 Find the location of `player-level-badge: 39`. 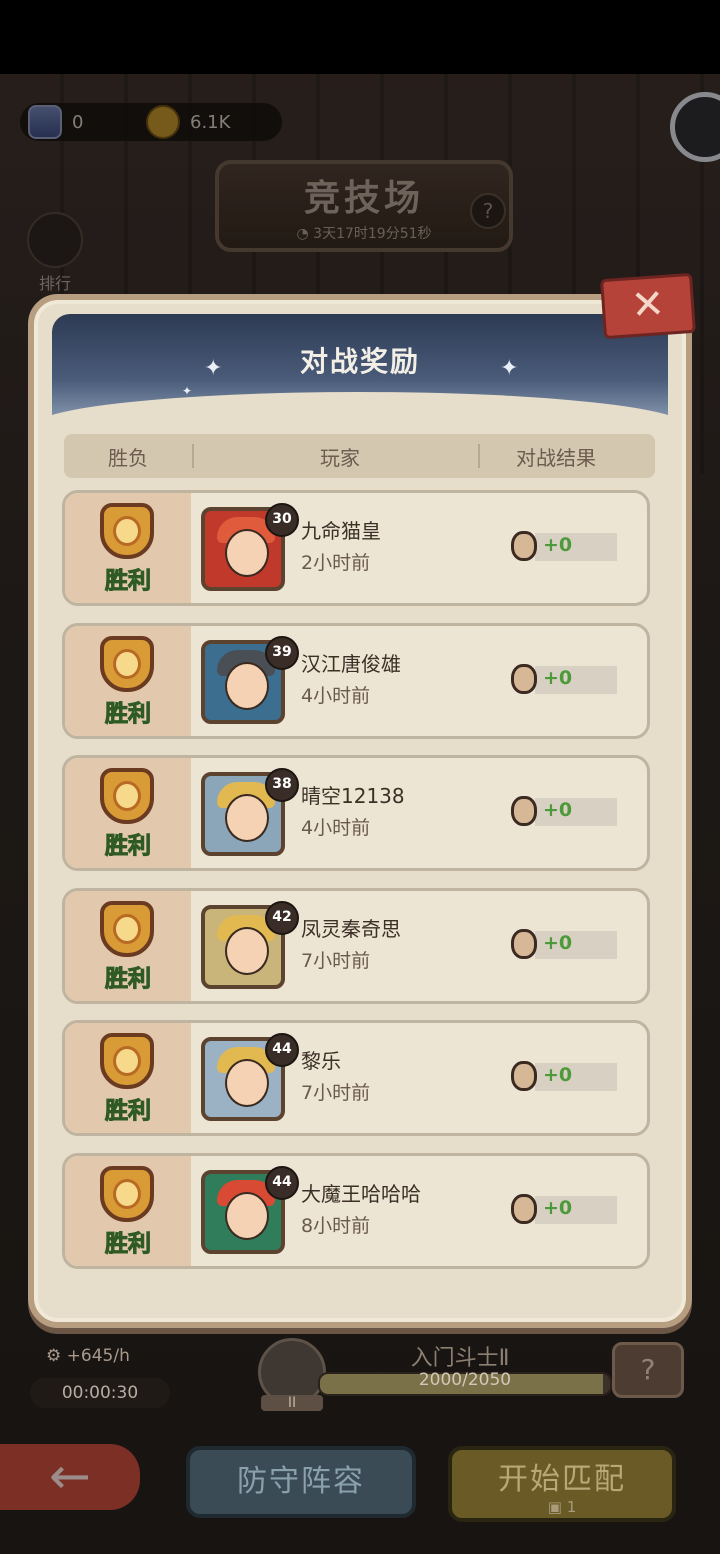

player-level-badge: 39 is located at coordinates (282, 653).